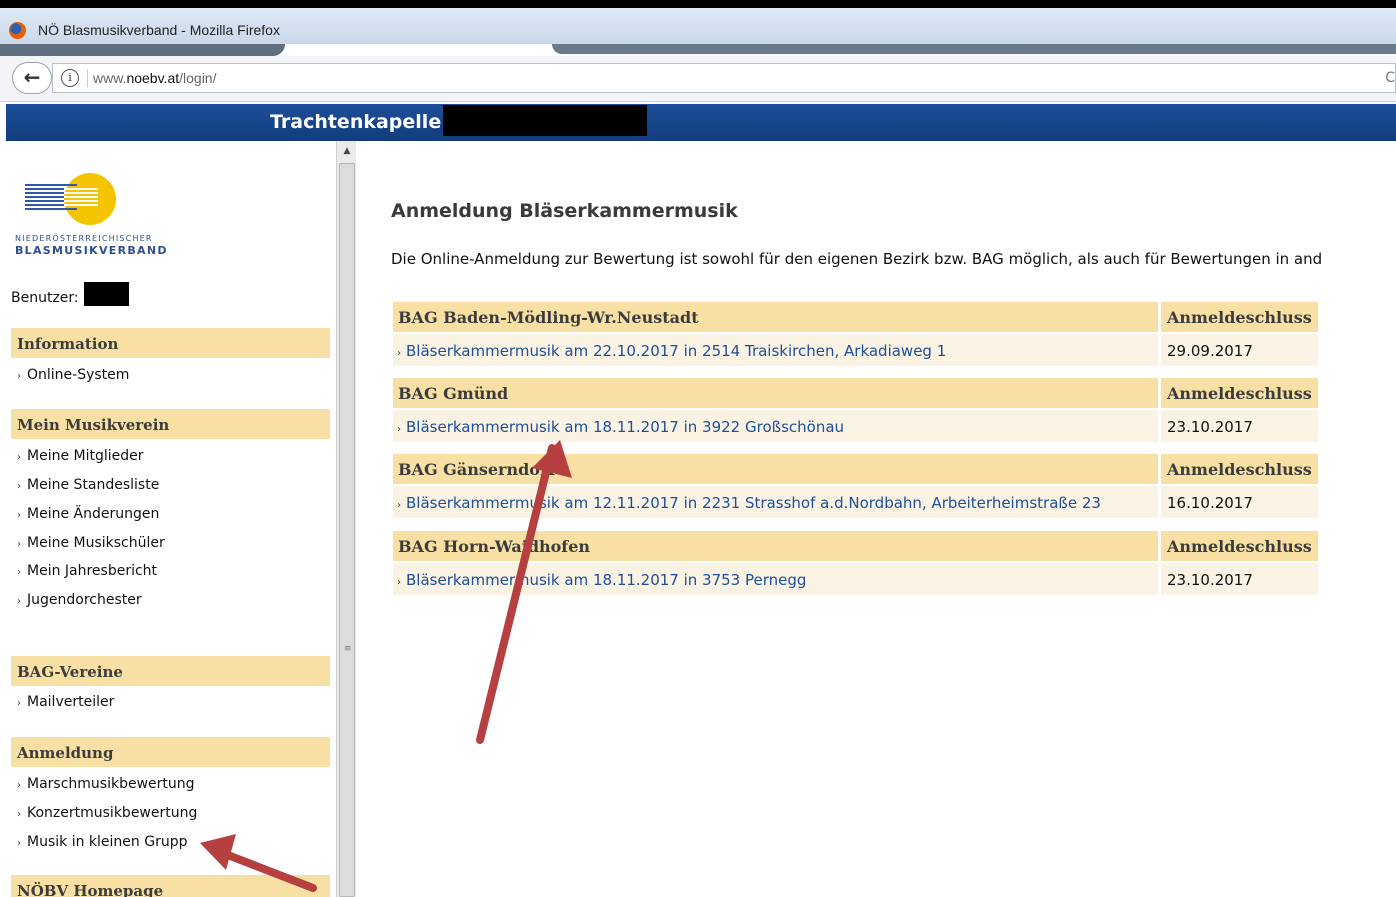 The height and width of the screenshot is (897, 1396). I want to click on sidebar-item-standesliste: › Meine Standesliste, so click(88, 485).